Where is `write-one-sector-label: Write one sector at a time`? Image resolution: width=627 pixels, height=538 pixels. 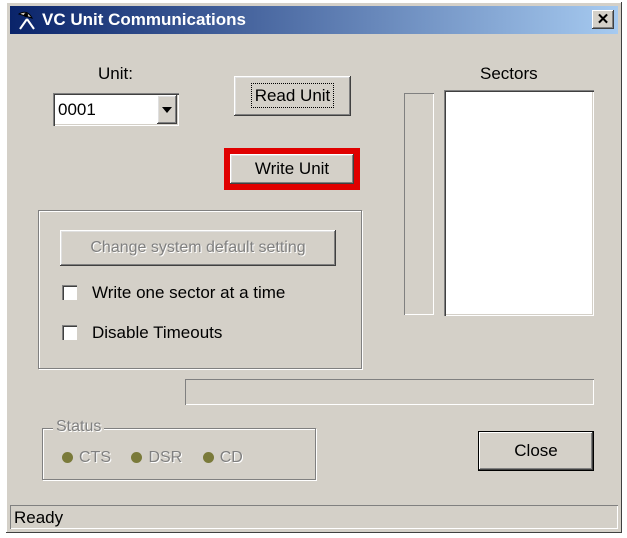
write-one-sector-label: Write one sector at a time is located at coordinates (189, 292).